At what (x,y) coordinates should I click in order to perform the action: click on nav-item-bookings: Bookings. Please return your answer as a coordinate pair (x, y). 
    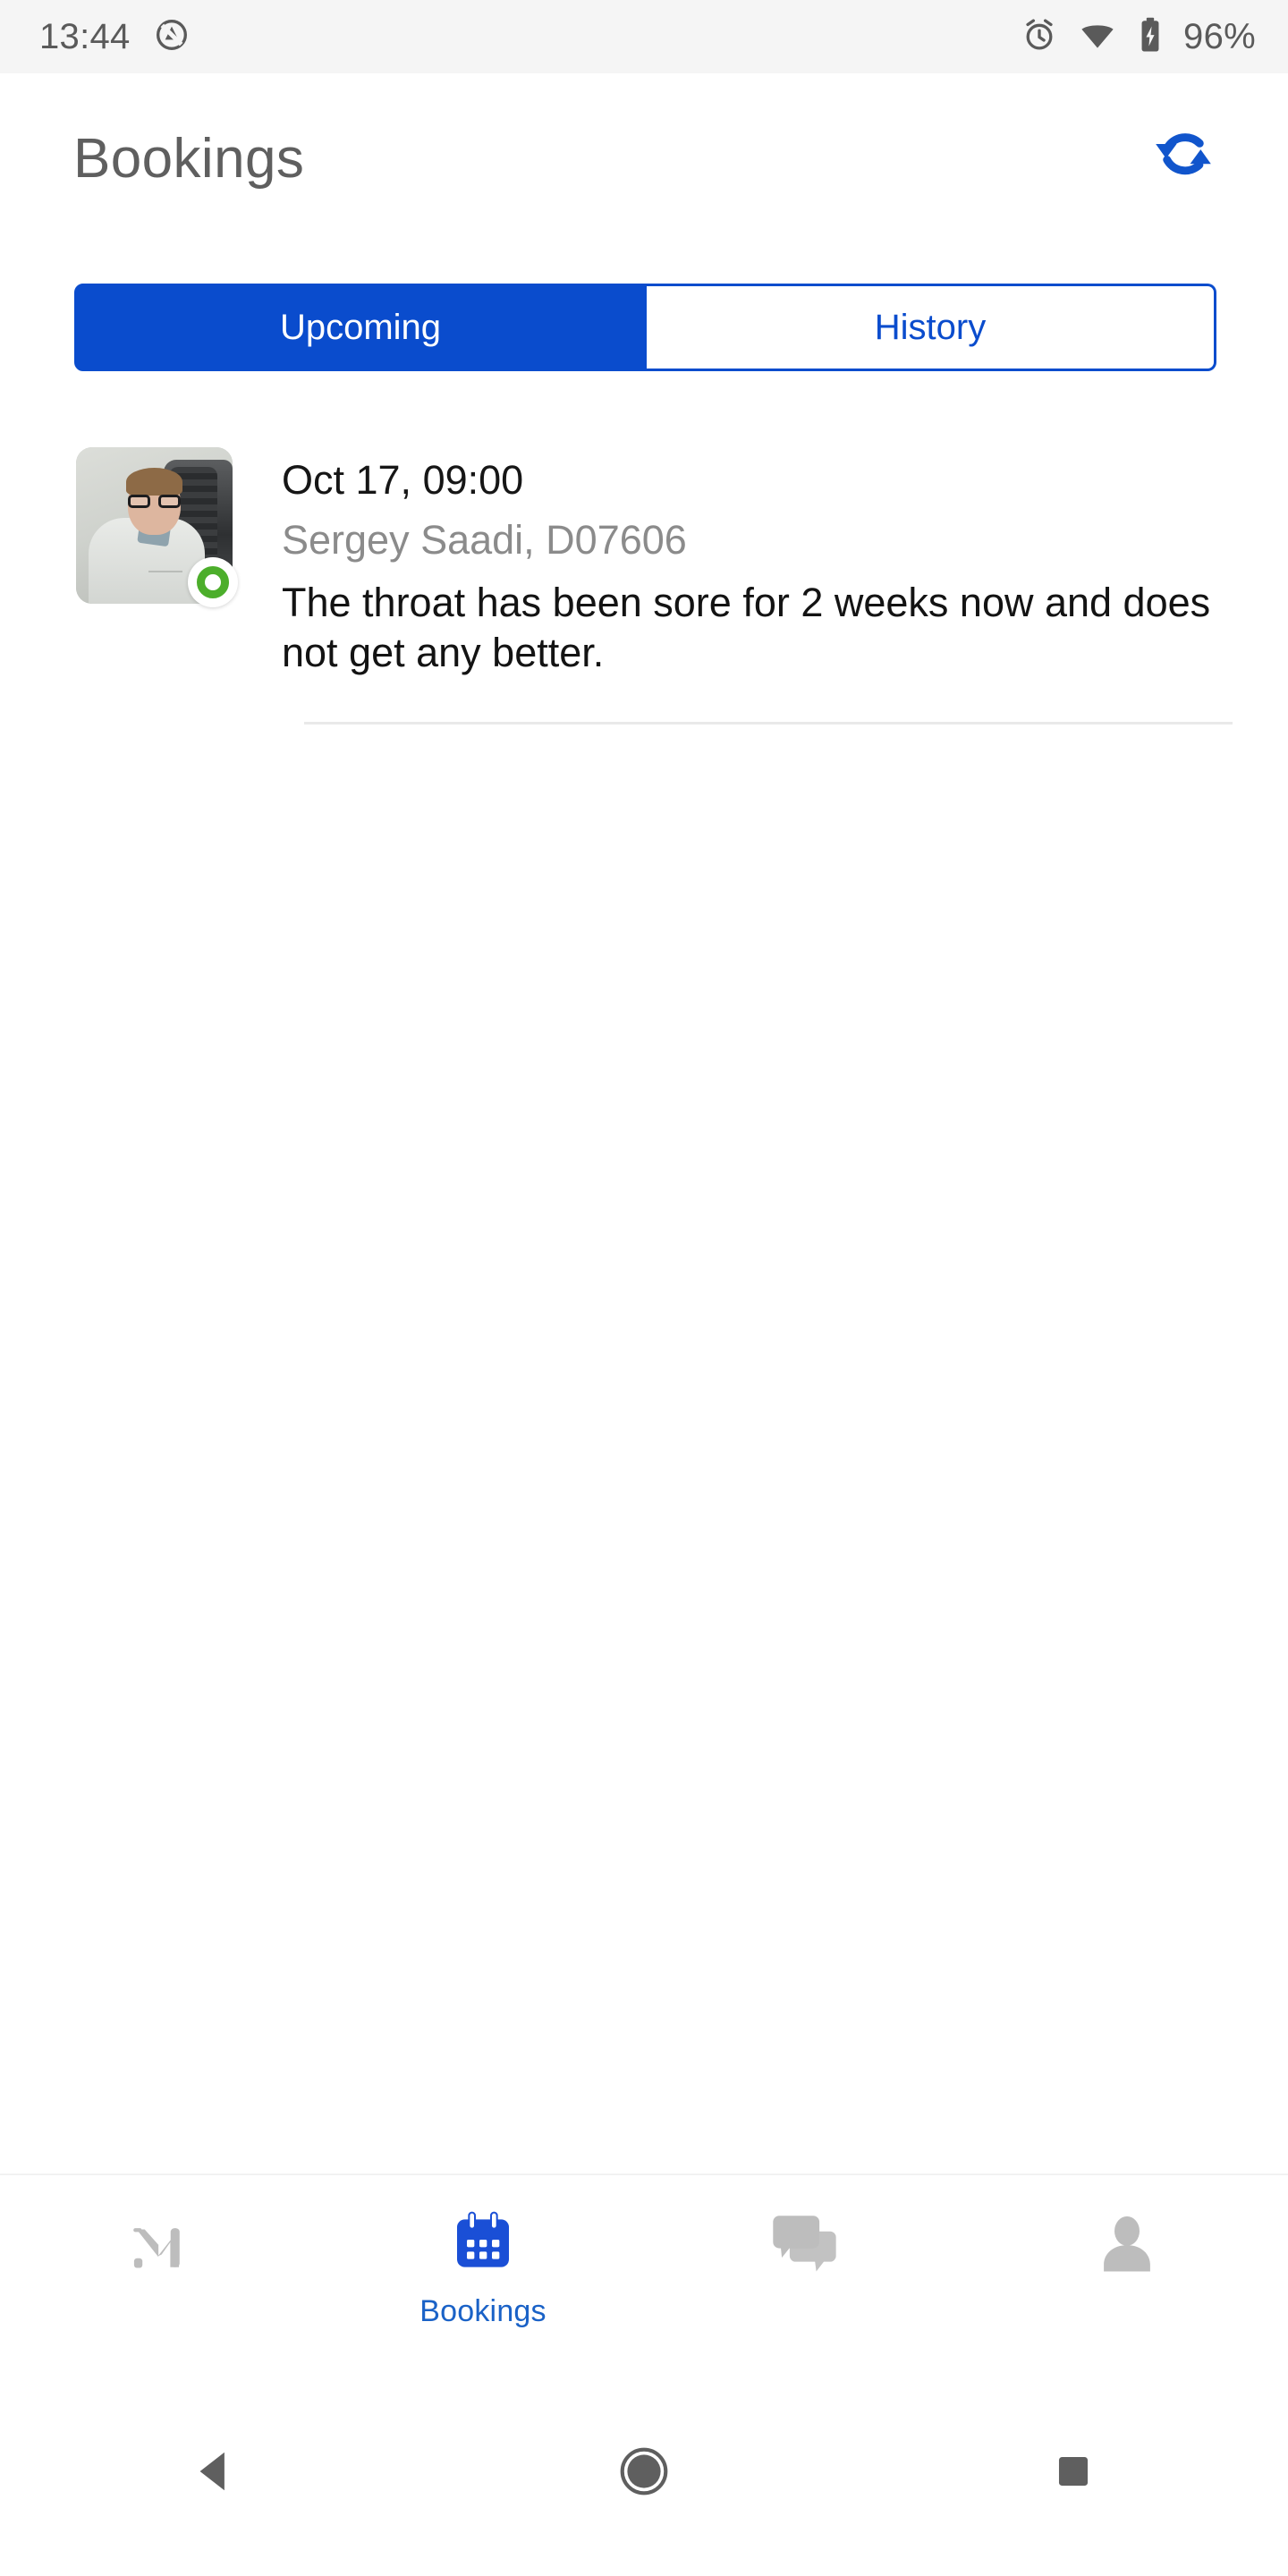
    Looking at the image, I should click on (483, 2267).